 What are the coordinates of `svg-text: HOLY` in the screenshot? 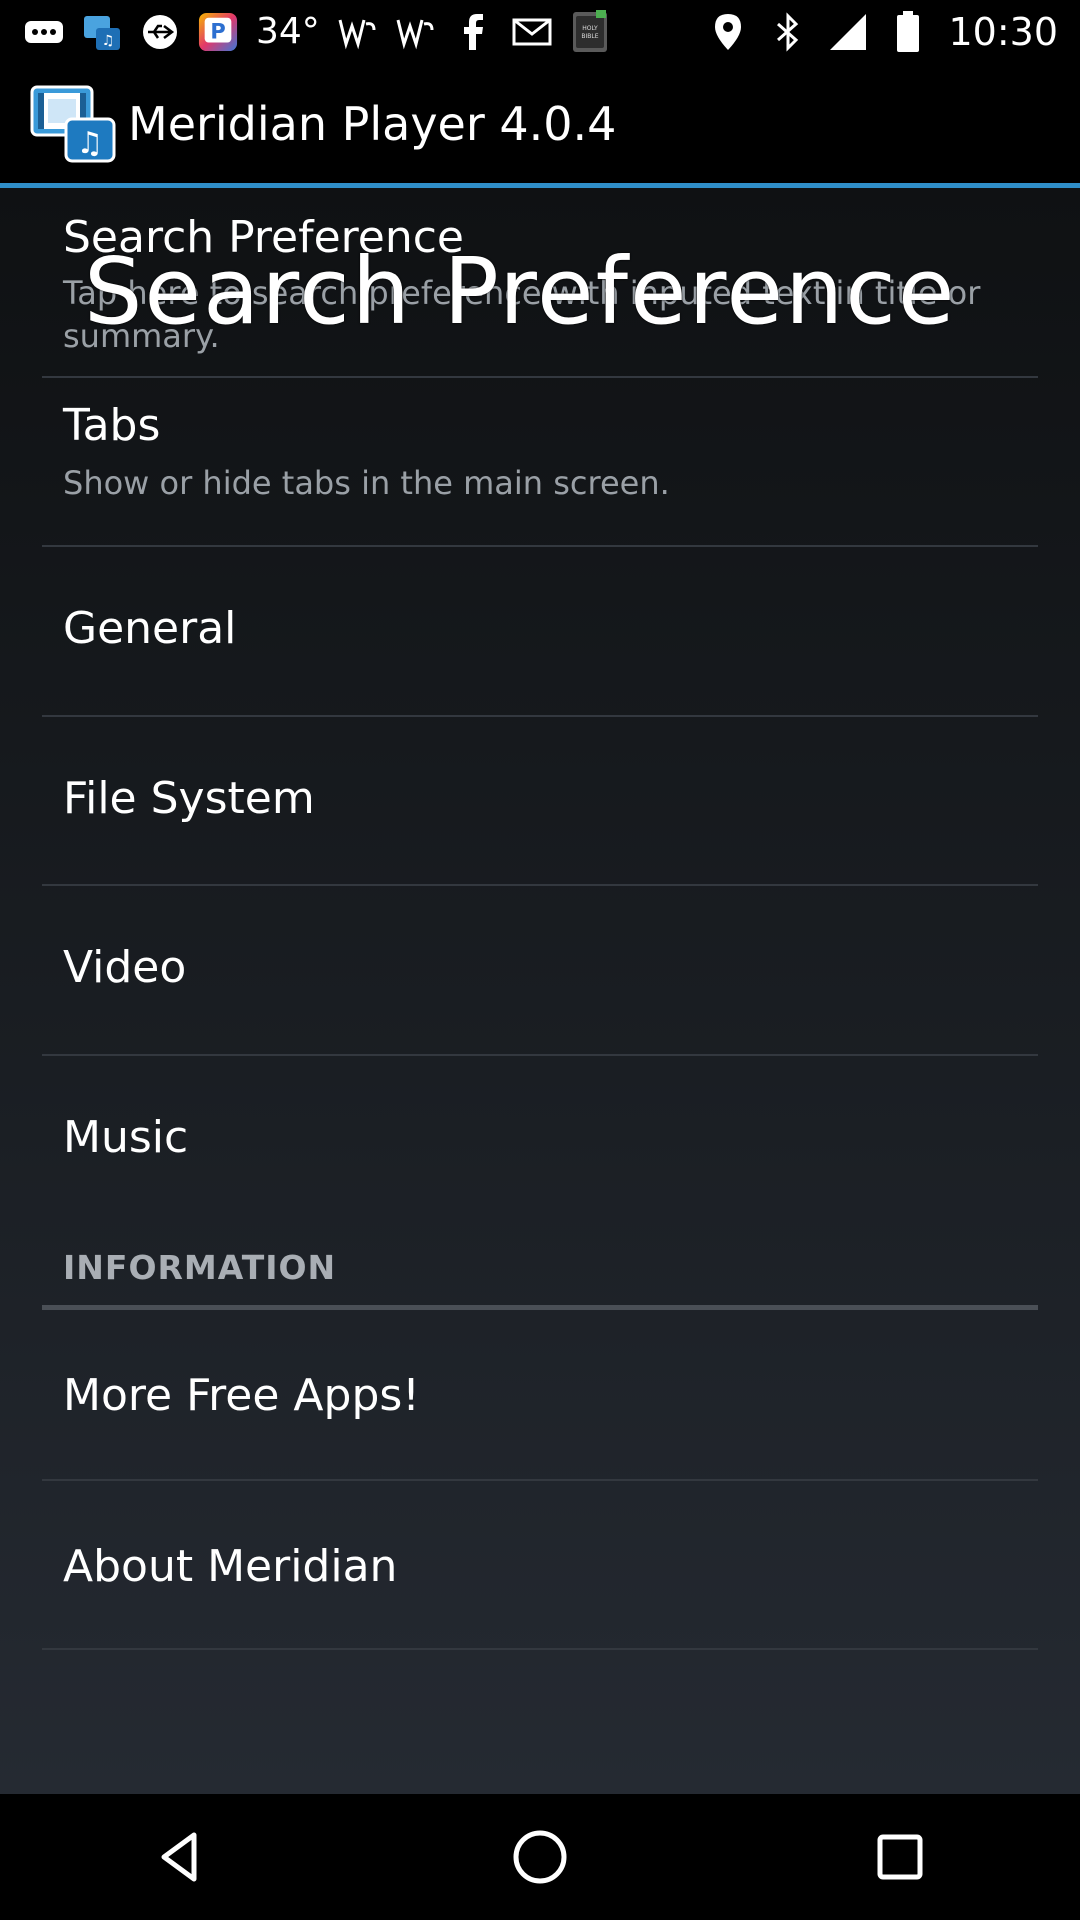 It's located at (590, 28).